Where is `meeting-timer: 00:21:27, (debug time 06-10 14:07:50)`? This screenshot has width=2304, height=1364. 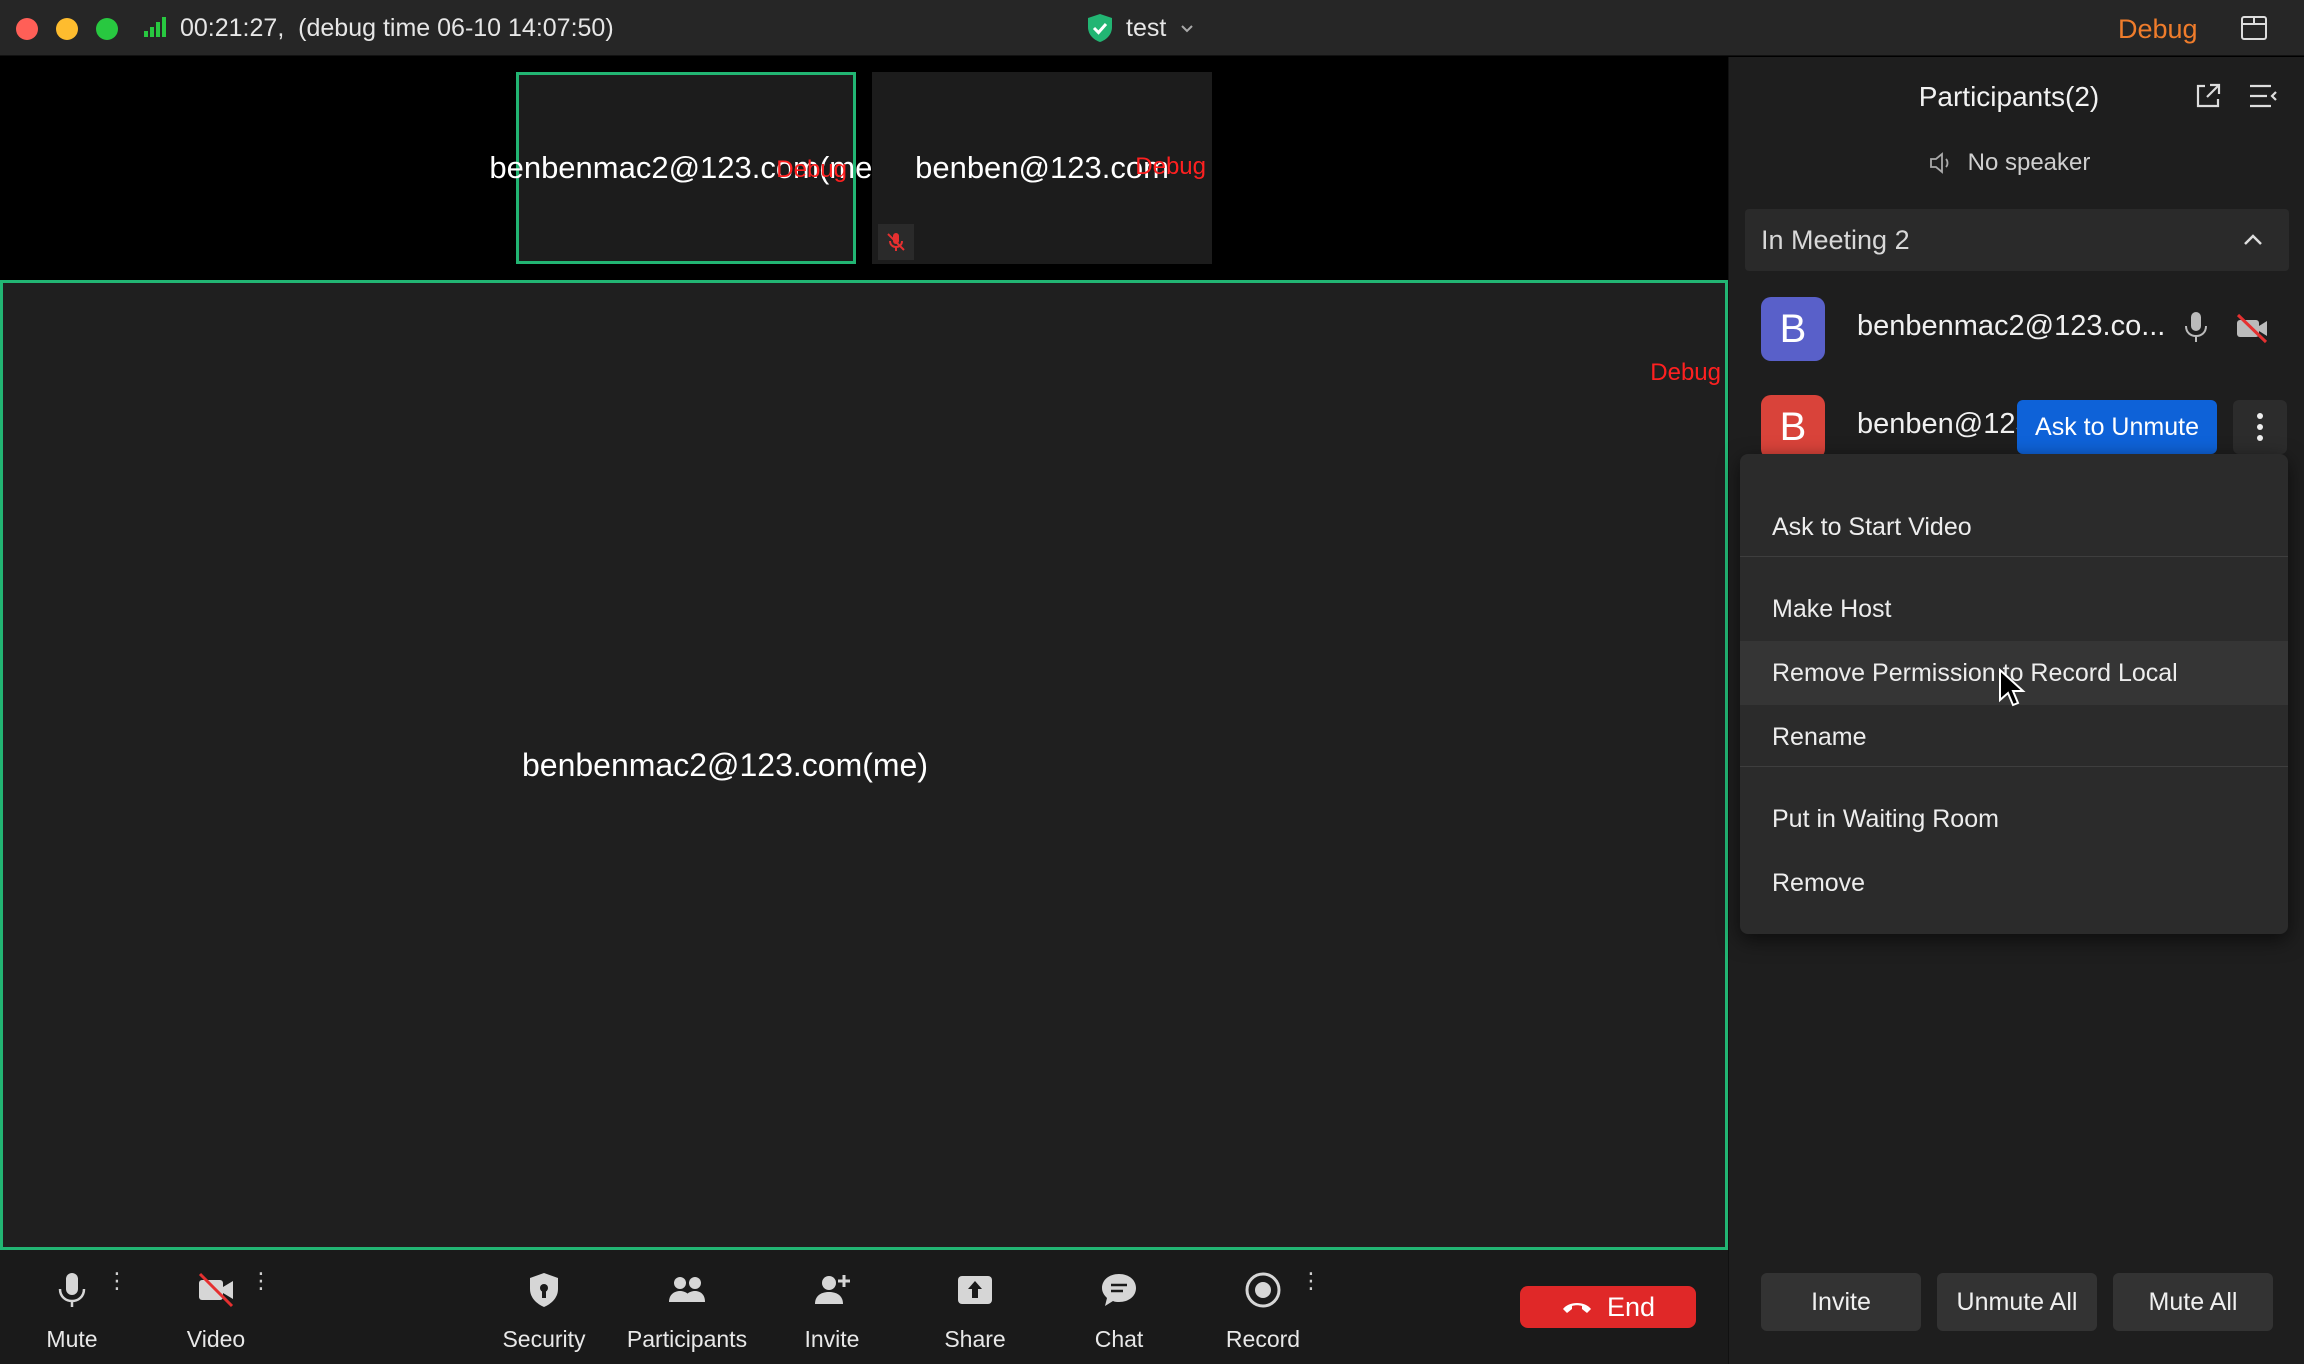
meeting-timer: 00:21:27, (debug time 06-10 14:07:50) is located at coordinates (397, 28).